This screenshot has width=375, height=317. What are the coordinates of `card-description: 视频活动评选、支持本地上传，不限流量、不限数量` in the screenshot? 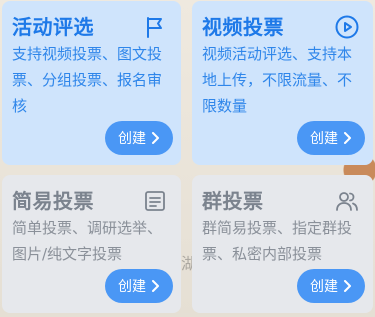 It's located at (277, 80).